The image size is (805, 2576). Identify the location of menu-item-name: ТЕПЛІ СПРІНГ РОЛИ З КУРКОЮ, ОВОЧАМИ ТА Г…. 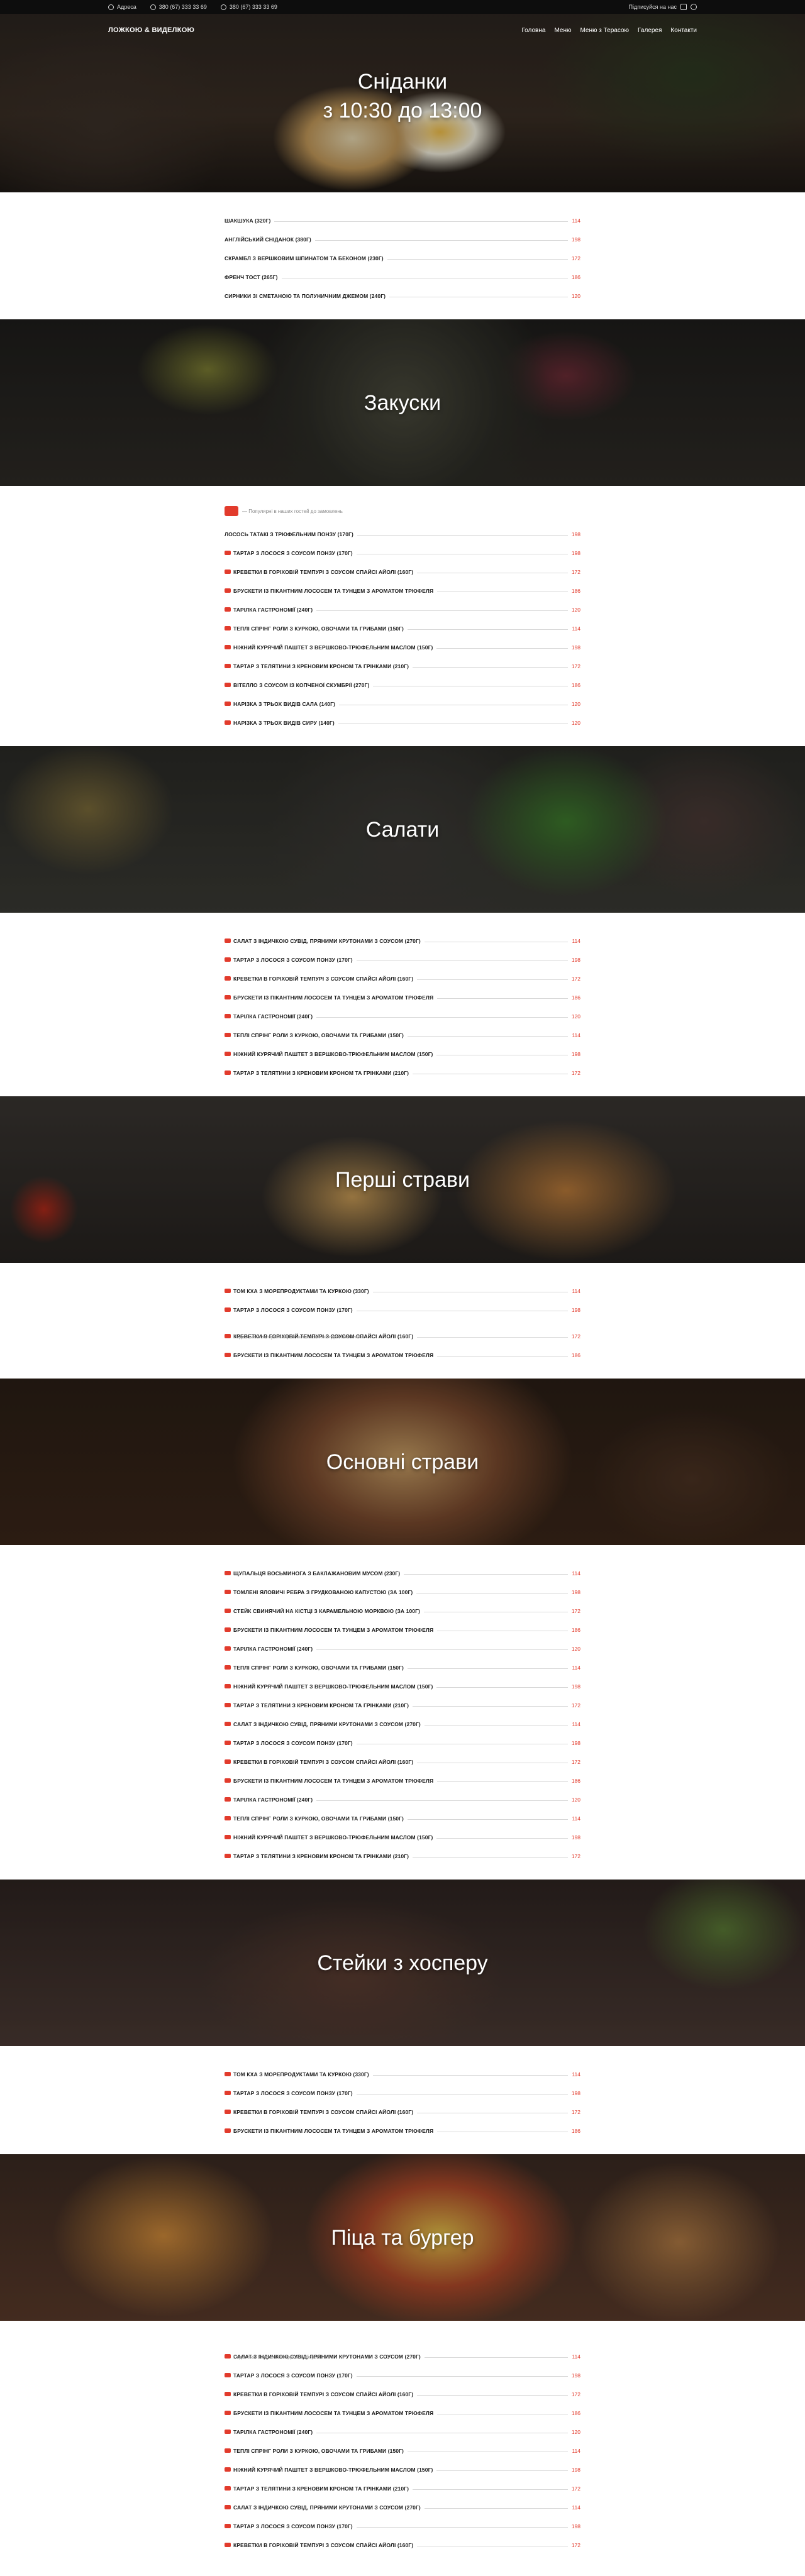
(318, 1819).